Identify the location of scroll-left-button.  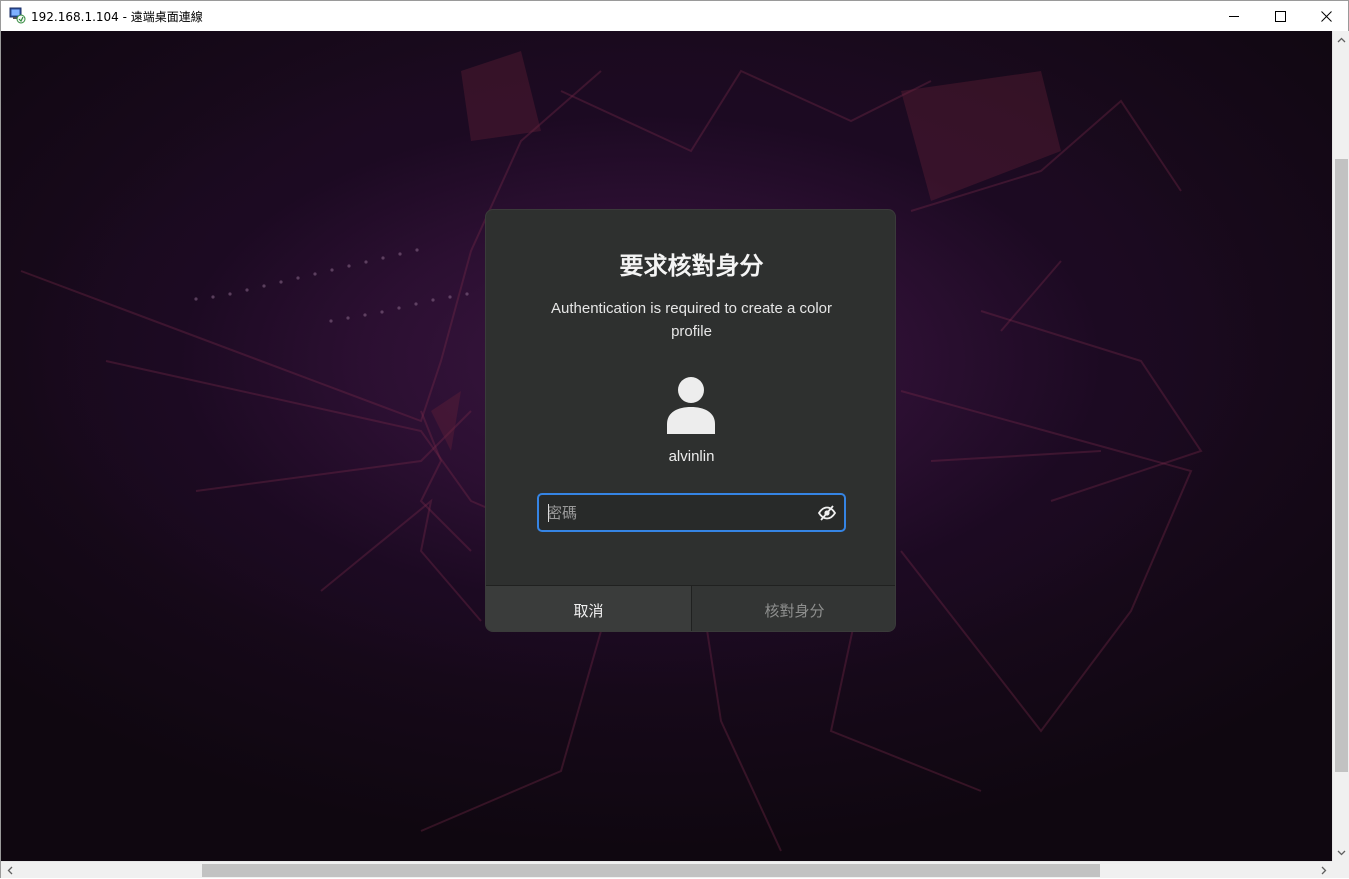
(9, 870).